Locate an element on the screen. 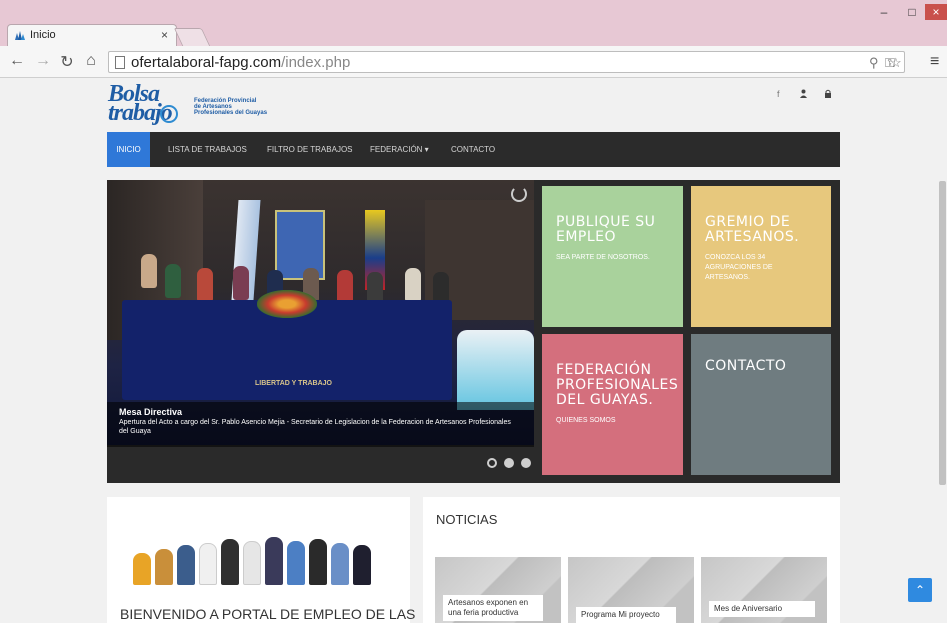  back-arrow-icon: ← is located at coordinates (17, 61).